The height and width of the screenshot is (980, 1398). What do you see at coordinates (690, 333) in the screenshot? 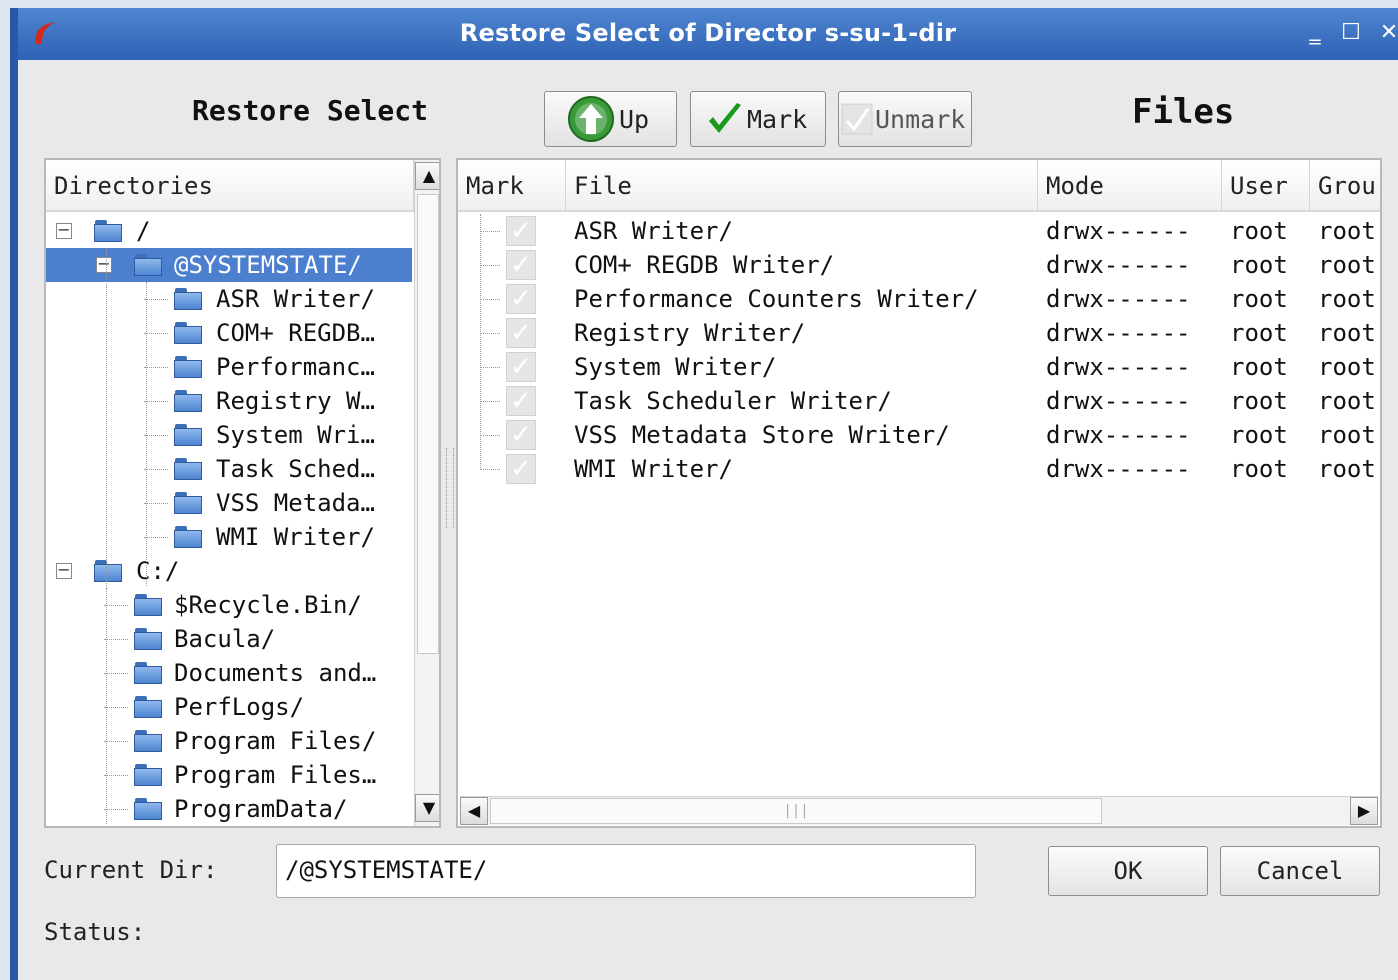
I see `file-name-cell: Registry Writer/` at bounding box center [690, 333].